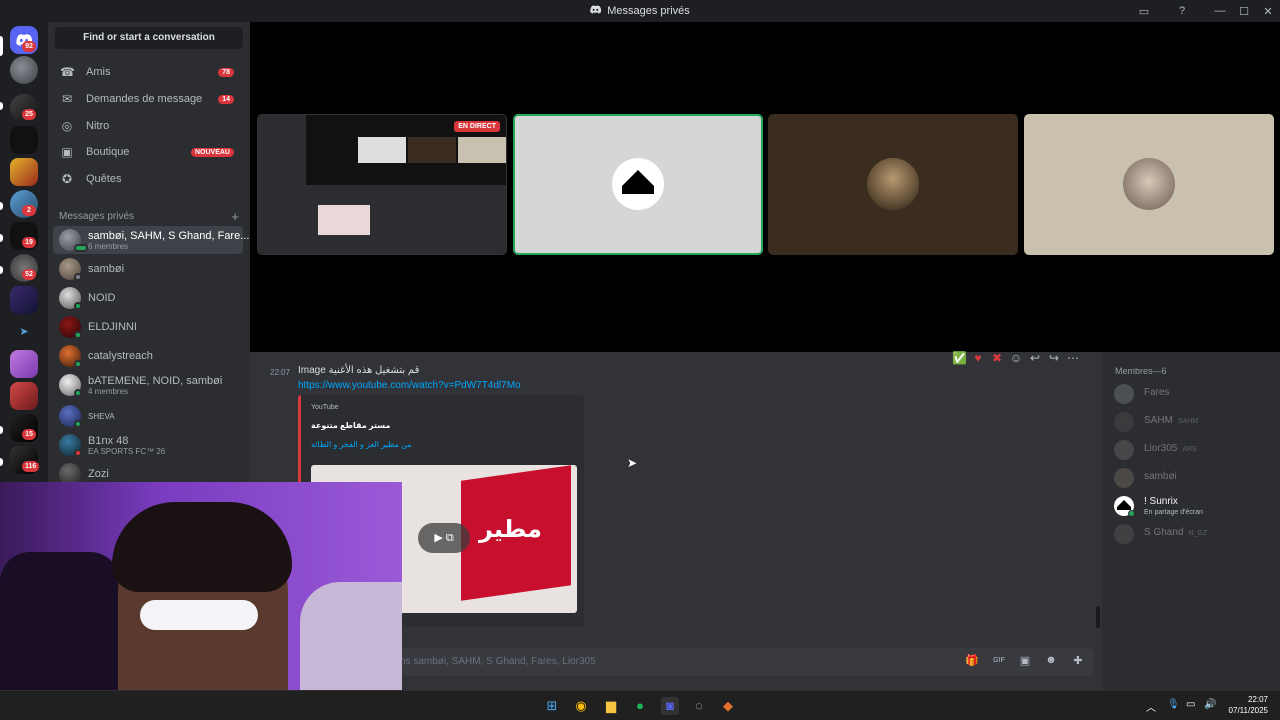 This screenshot has height=720, width=1280. I want to click on dm-item: sambøi, so click(148, 269).